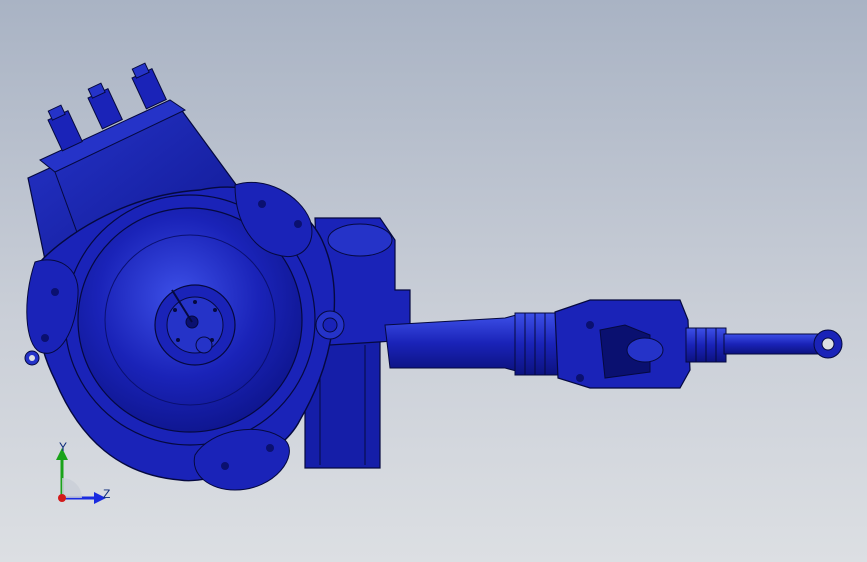 The image size is (867, 562). What do you see at coordinates (62, 498) in the screenshot?
I see `origin-dot` at bounding box center [62, 498].